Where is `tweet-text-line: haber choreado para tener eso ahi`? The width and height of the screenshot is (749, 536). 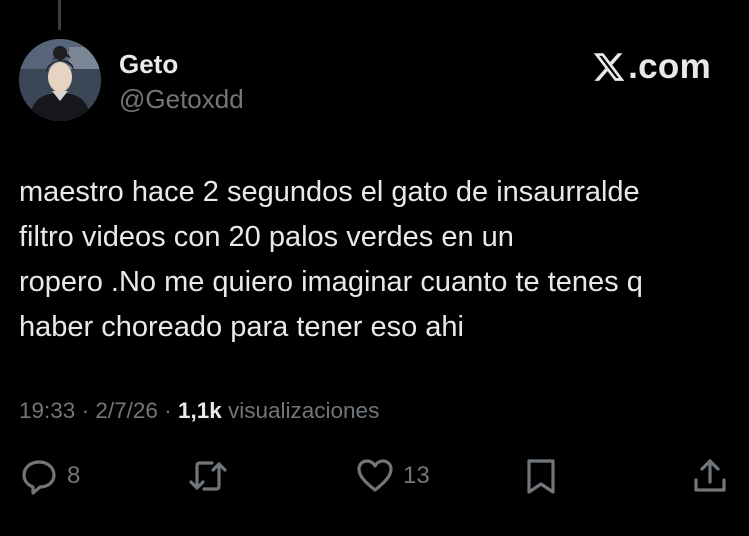 tweet-text-line: haber choreado para tener eso ahi is located at coordinates (241, 327).